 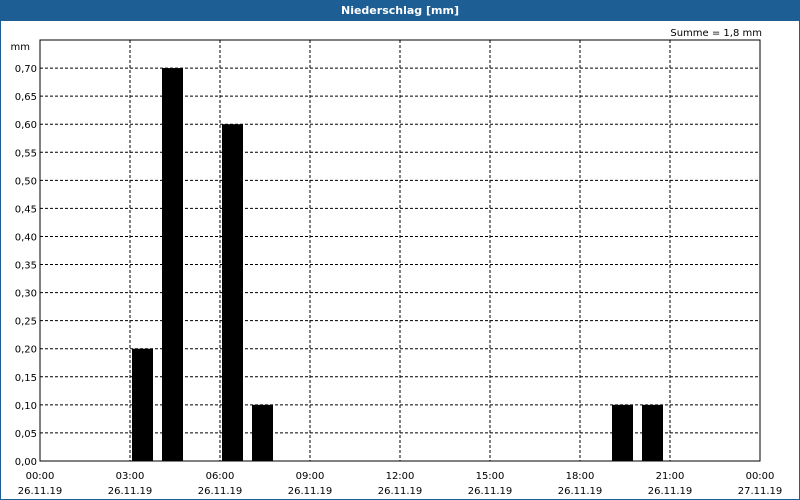 I want to click on y-tick-label: 0,60, so click(x=26, y=125).